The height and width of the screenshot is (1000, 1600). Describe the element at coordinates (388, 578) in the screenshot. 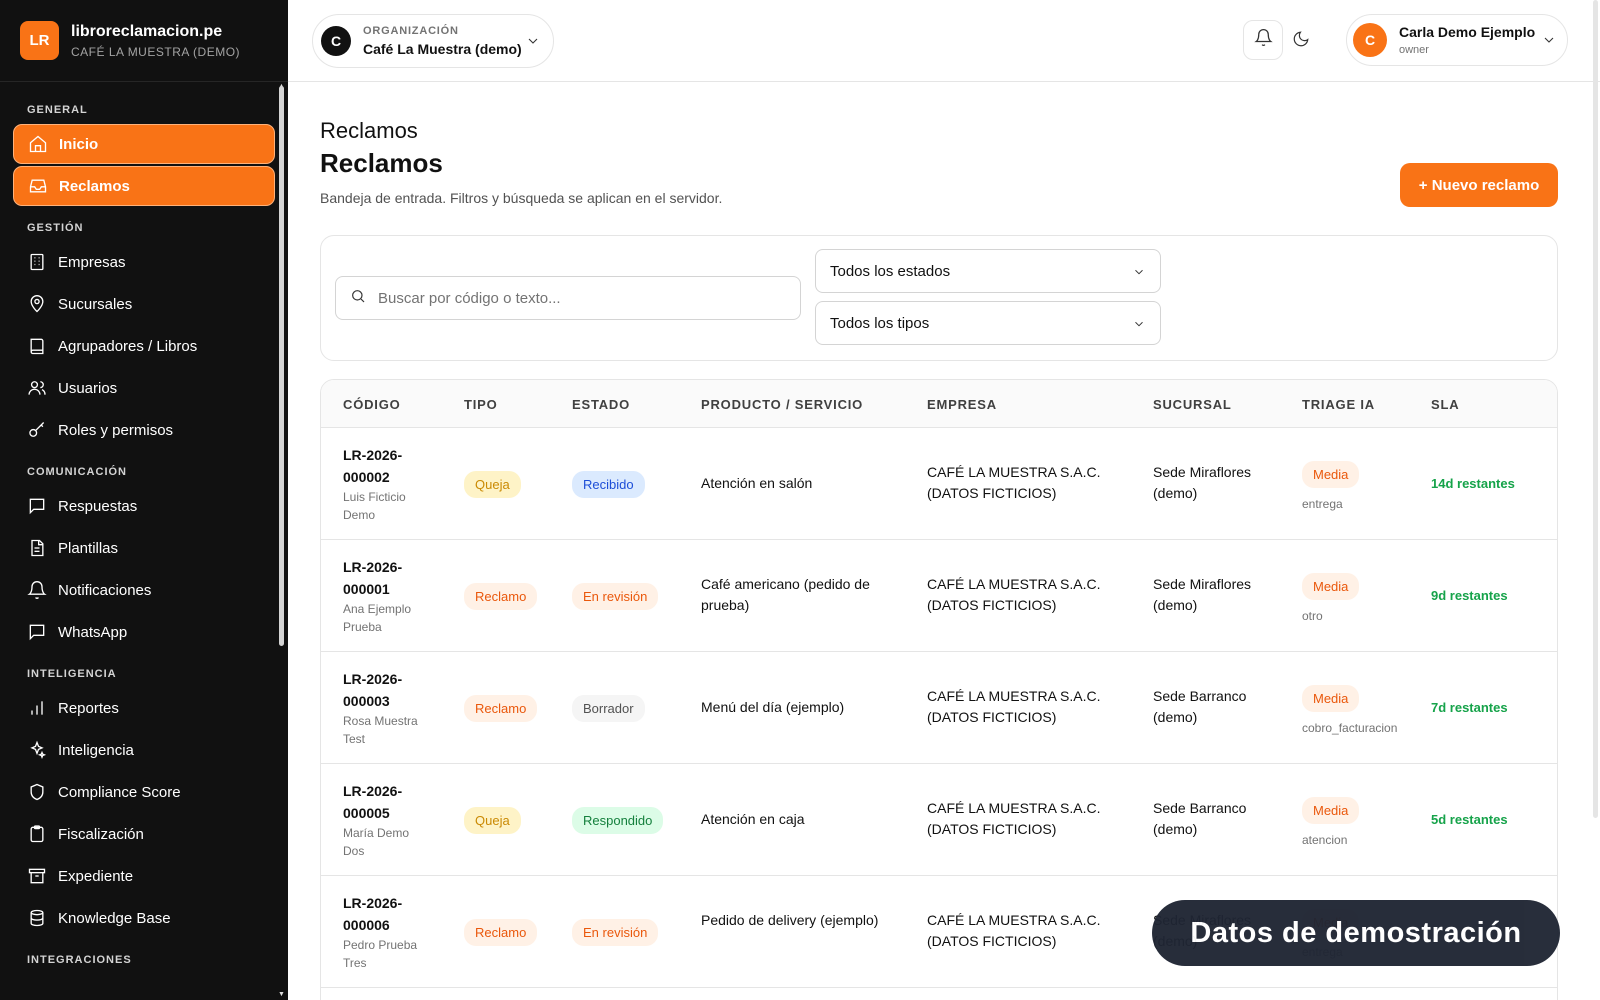

I see `claim-code: LR-2026-000001` at that location.